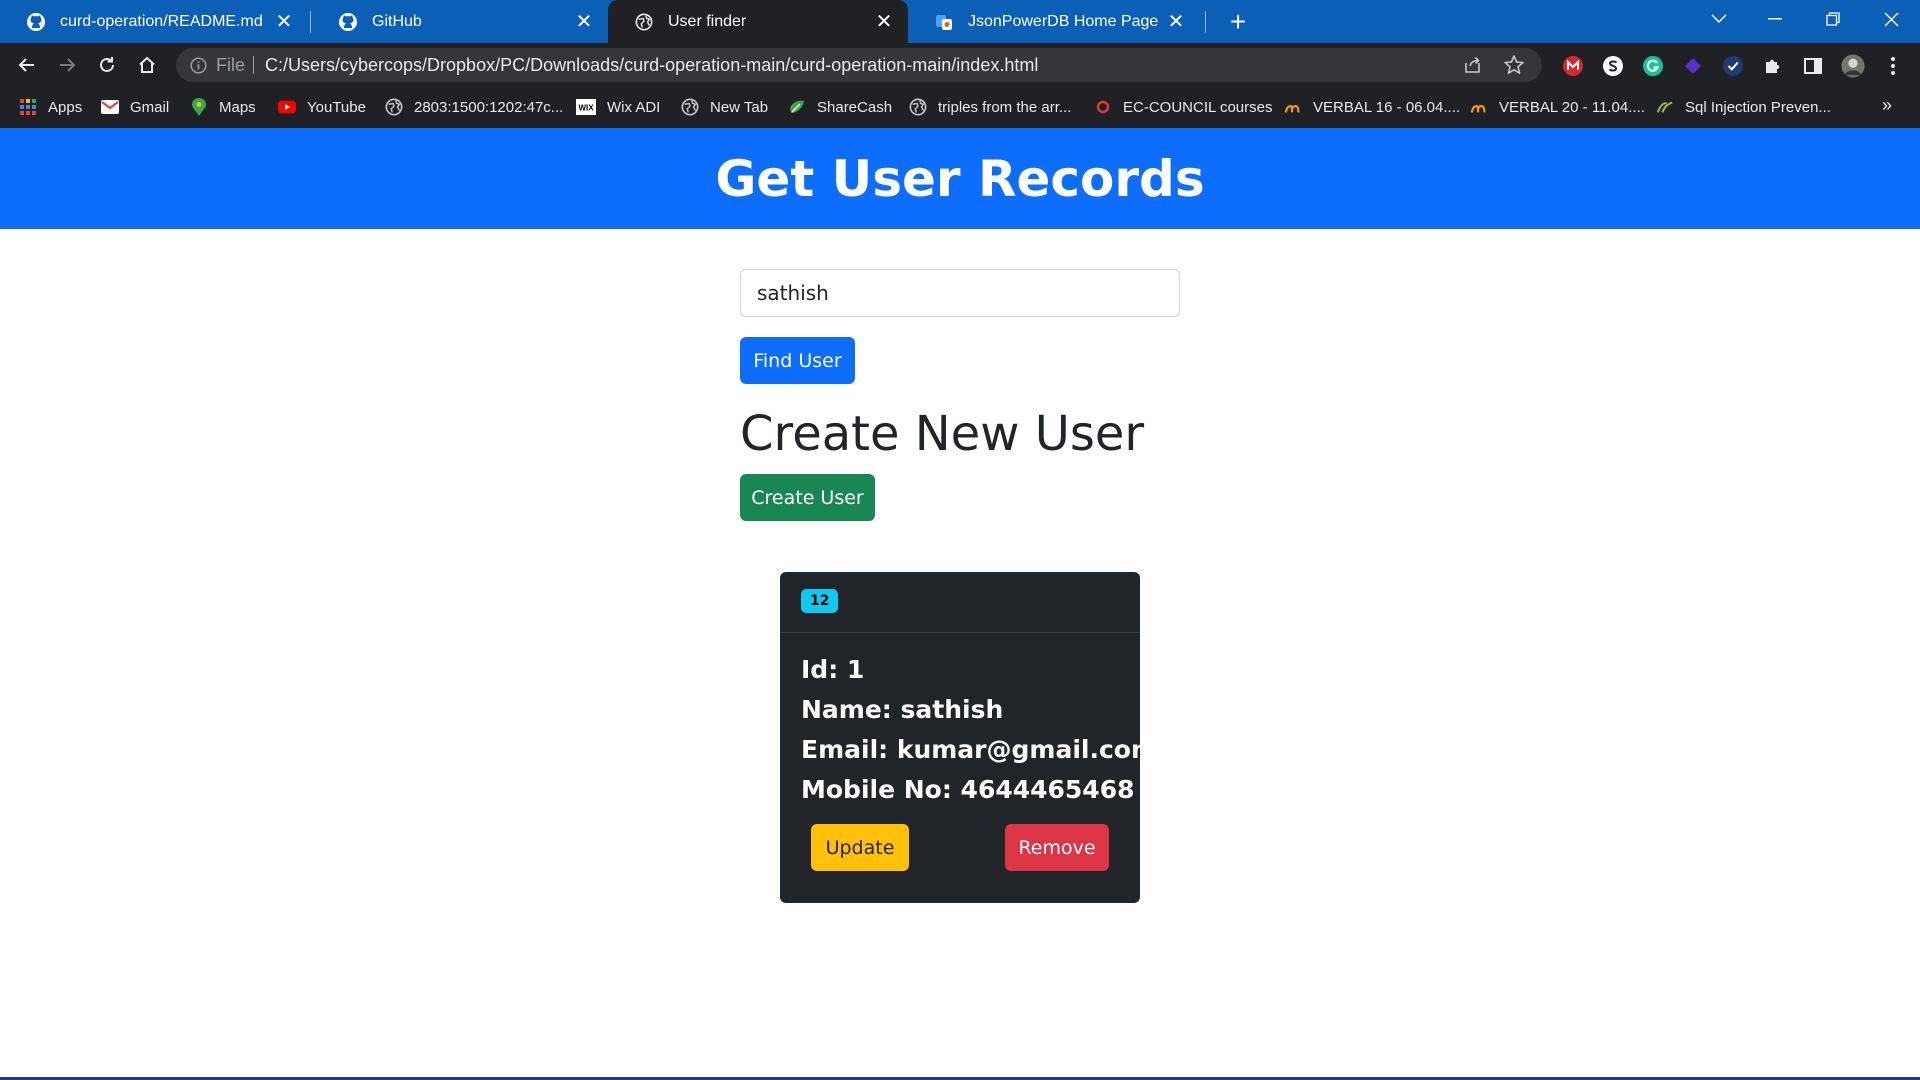 This screenshot has height=1080, width=1920. Describe the element at coordinates (758, 21) in the screenshot. I see `tab-user-finder: User finder ✕` at that location.